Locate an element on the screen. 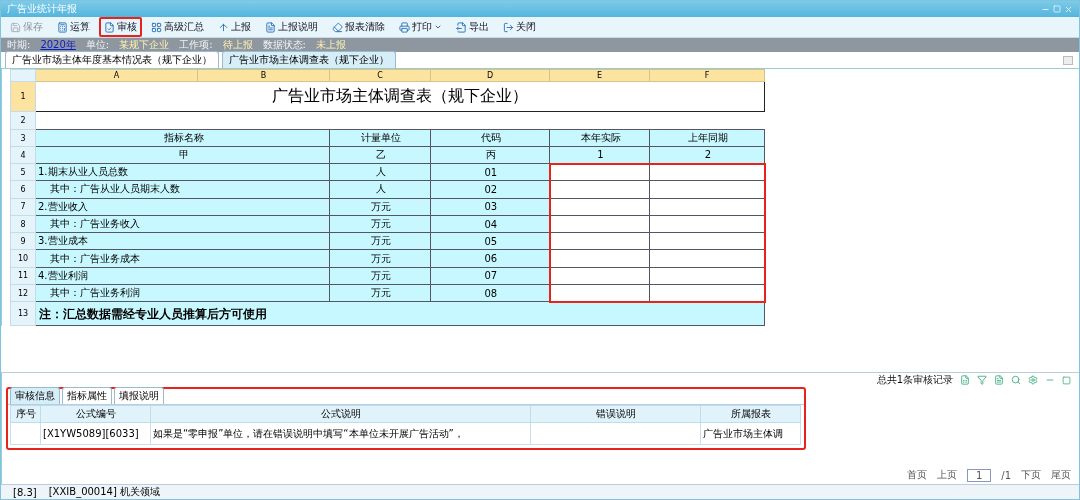 The image size is (1080, 500). header-cell: 代码 is located at coordinates (490, 138).